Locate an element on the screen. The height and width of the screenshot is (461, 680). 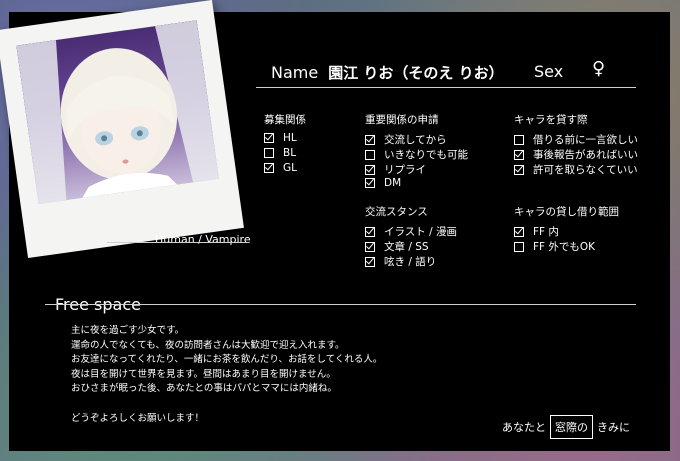
checkbox-range-1: FF 内 is located at coordinates (536, 231).